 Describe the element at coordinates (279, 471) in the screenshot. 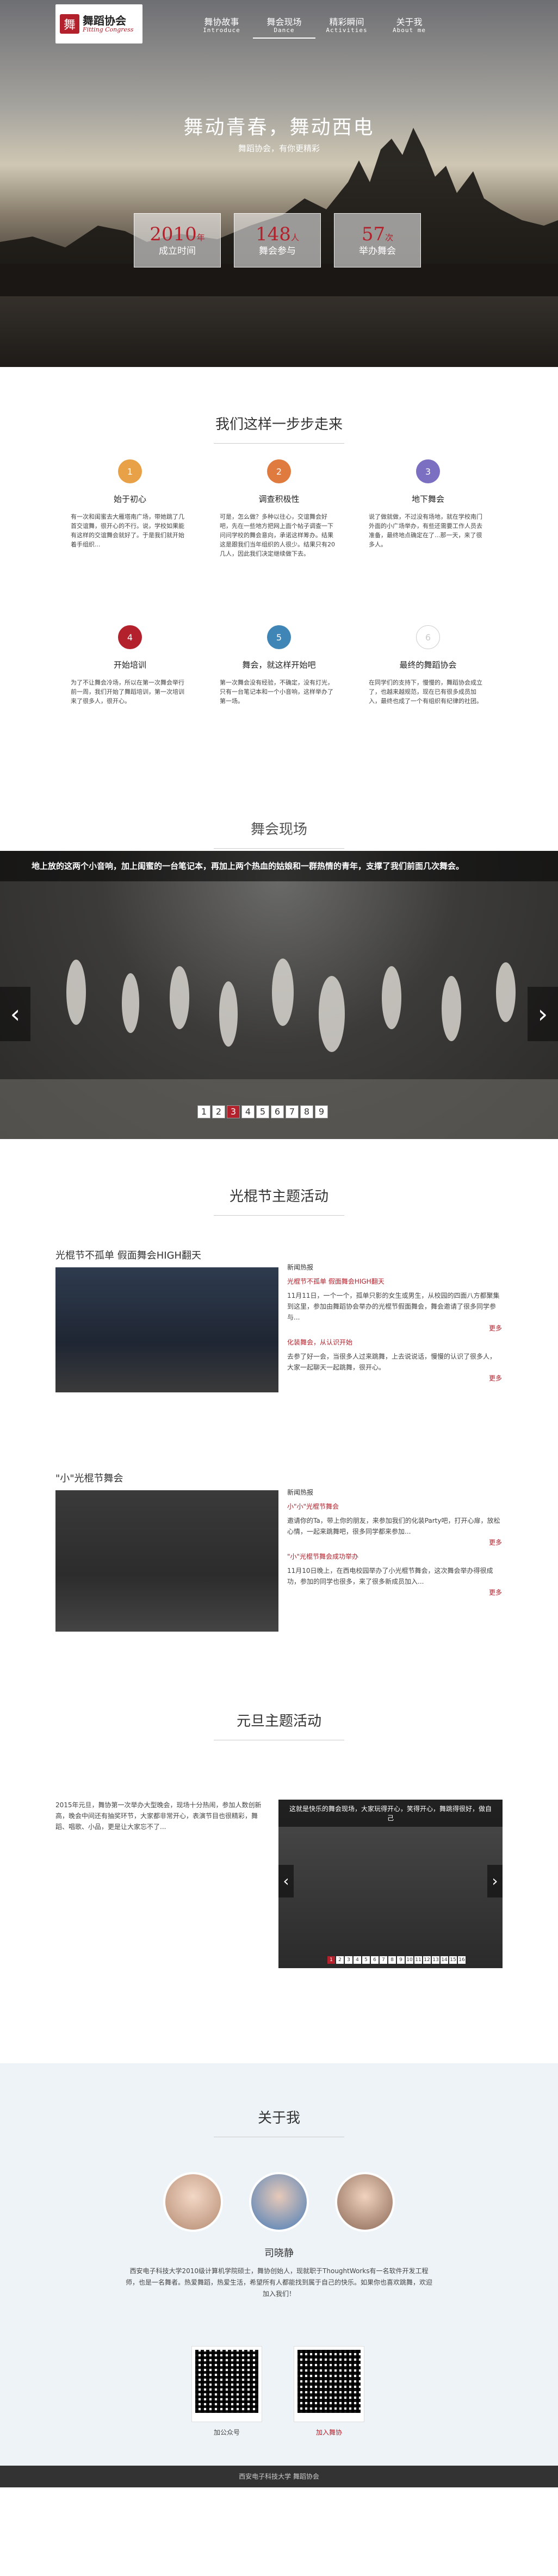

I see `step-number: 2` at that location.